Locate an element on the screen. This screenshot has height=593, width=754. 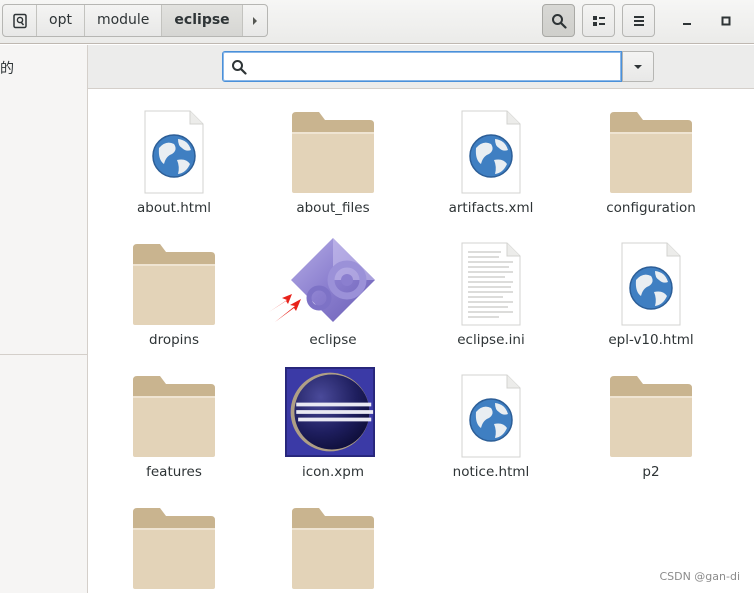
chevron-right-icon is located at coordinates (254, 20).